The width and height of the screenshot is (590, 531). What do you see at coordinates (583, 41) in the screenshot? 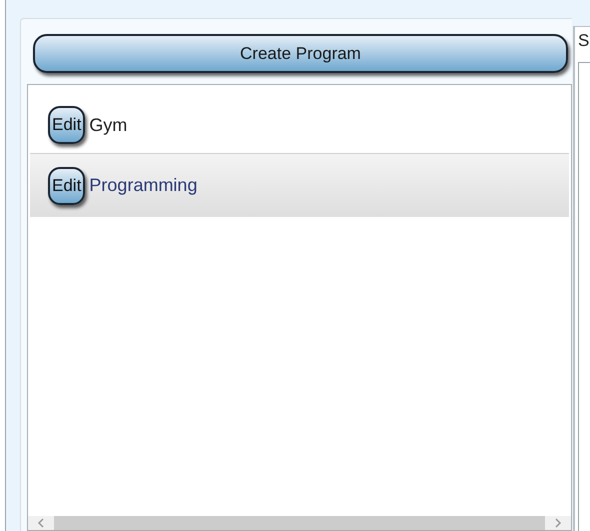
I see `side-panel-header: S` at bounding box center [583, 41].